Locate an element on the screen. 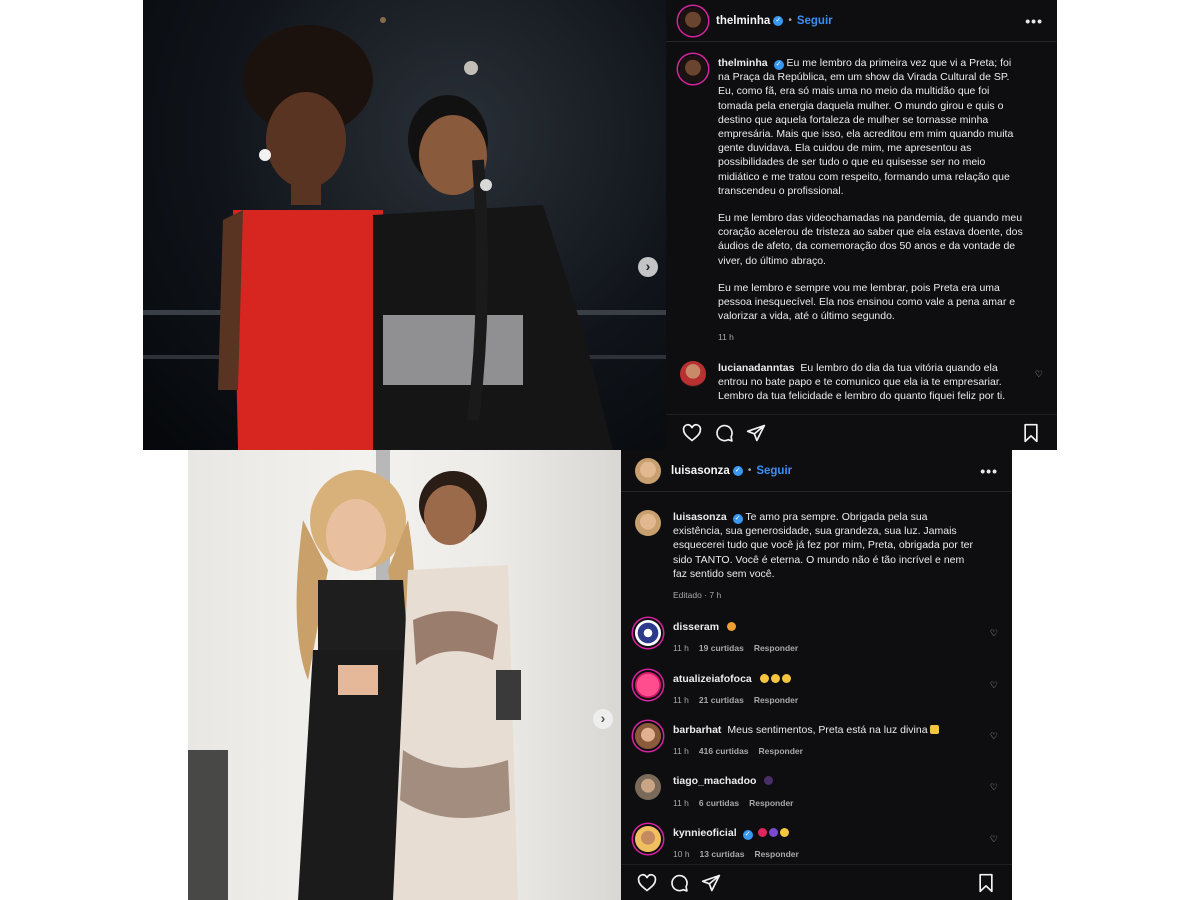 The height and width of the screenshot is (900, 1200). two-women-photo is located at coordinates (354, 675).